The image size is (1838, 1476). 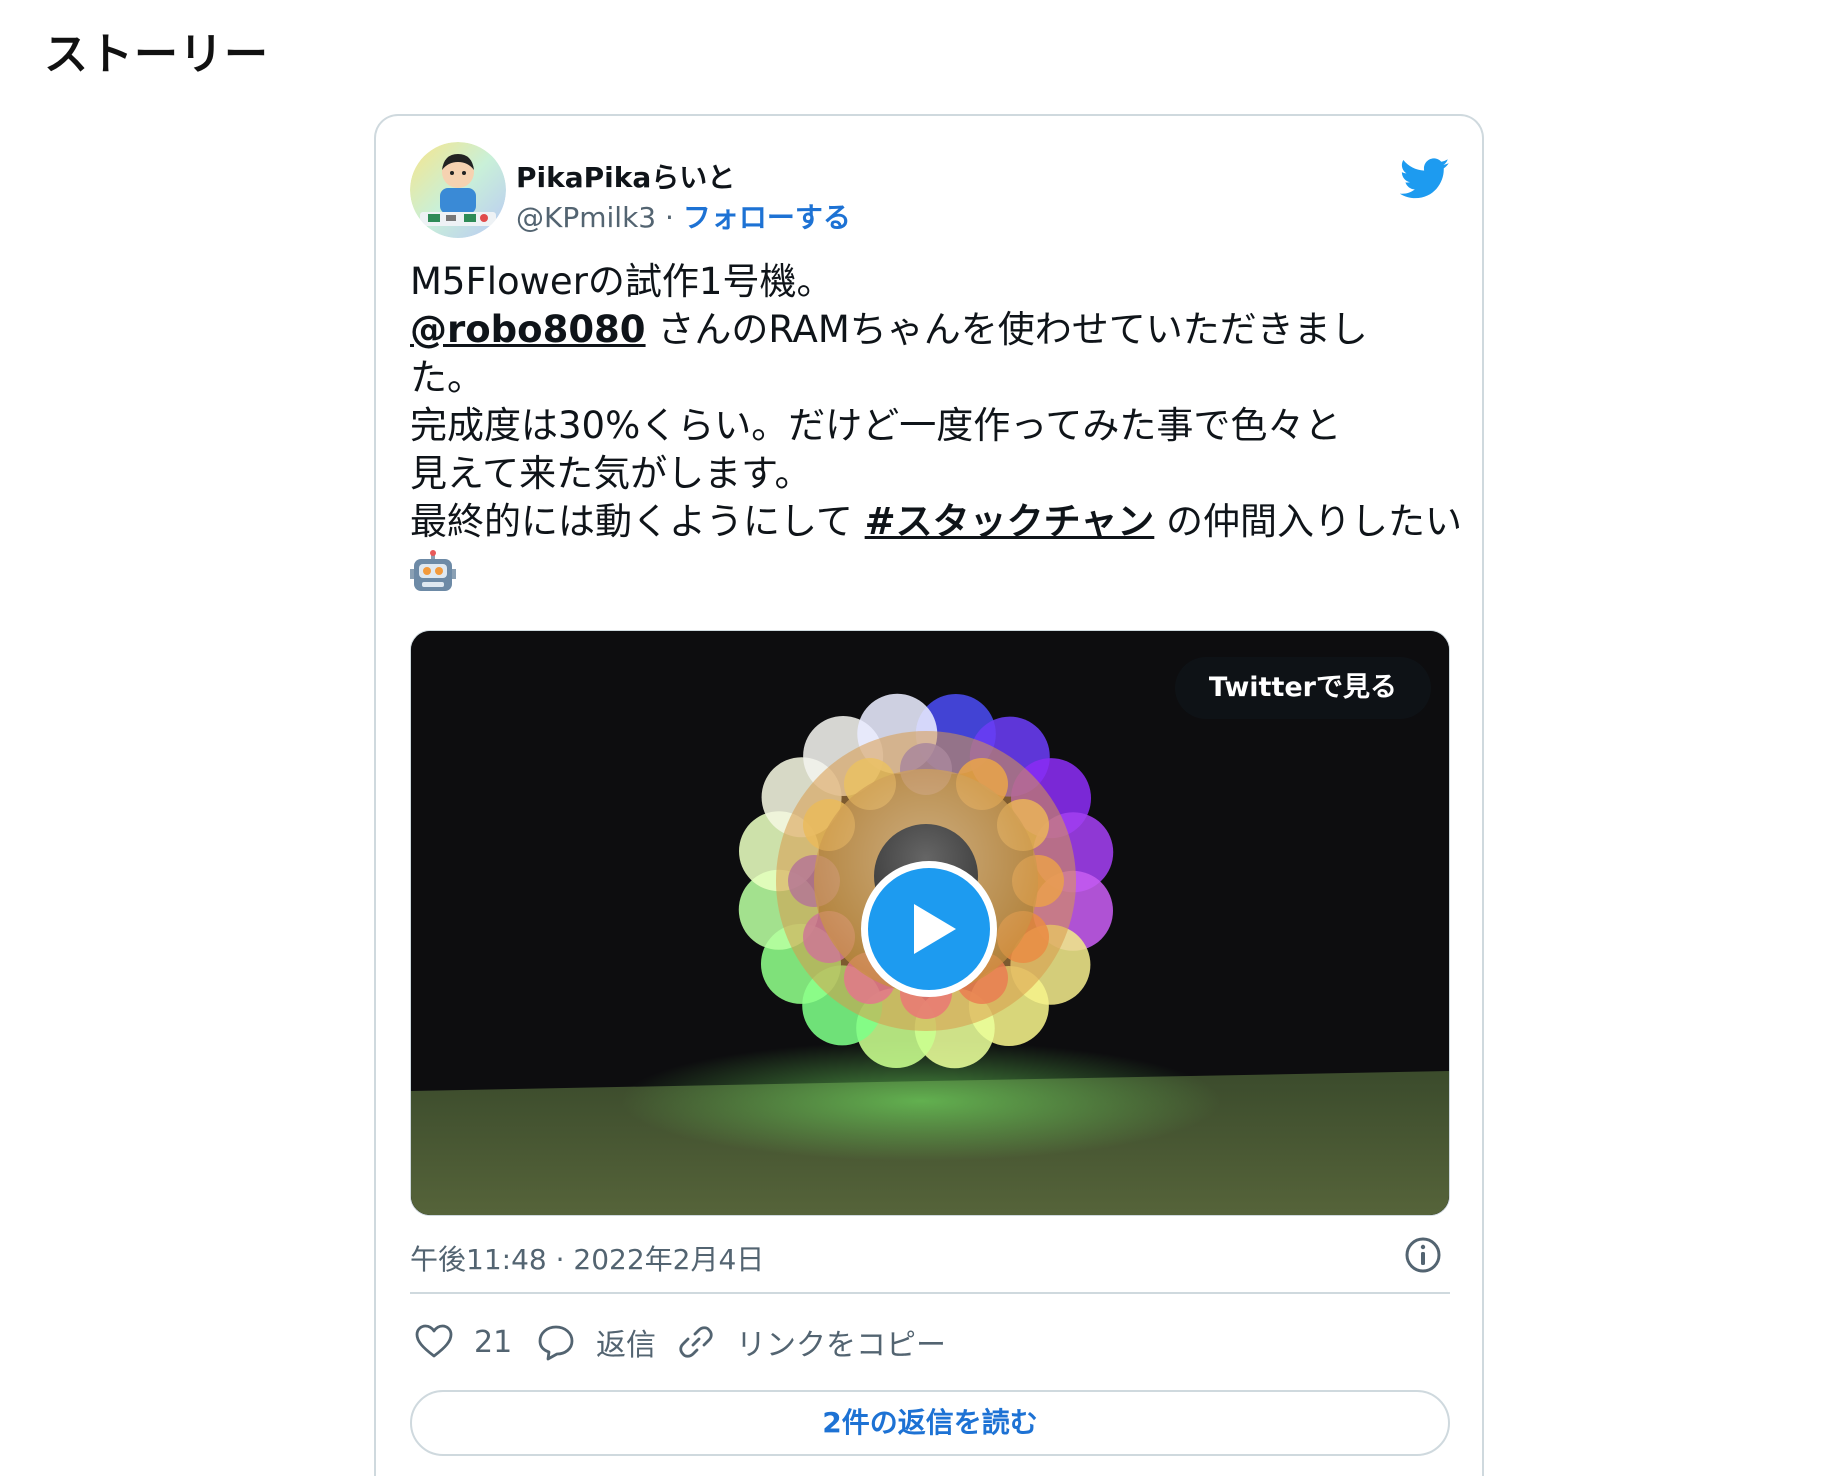 What do you see at coordinates (434, 1341) in the screenshot?
I see `heart-icon` at bounding box center [434, 1341].